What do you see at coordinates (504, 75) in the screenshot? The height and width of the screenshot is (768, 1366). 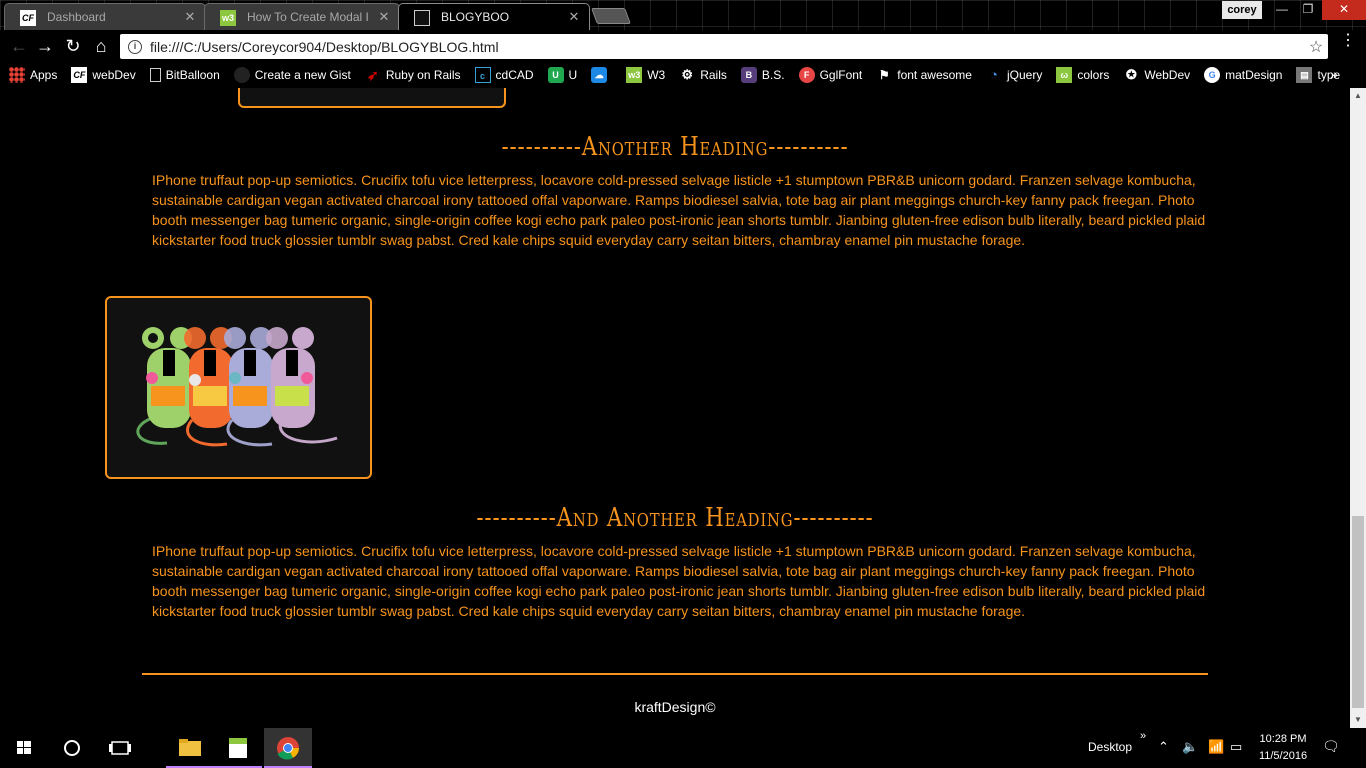 I see `bookmark-cdcad: c cdCAD` at bounding box center [504, 75].